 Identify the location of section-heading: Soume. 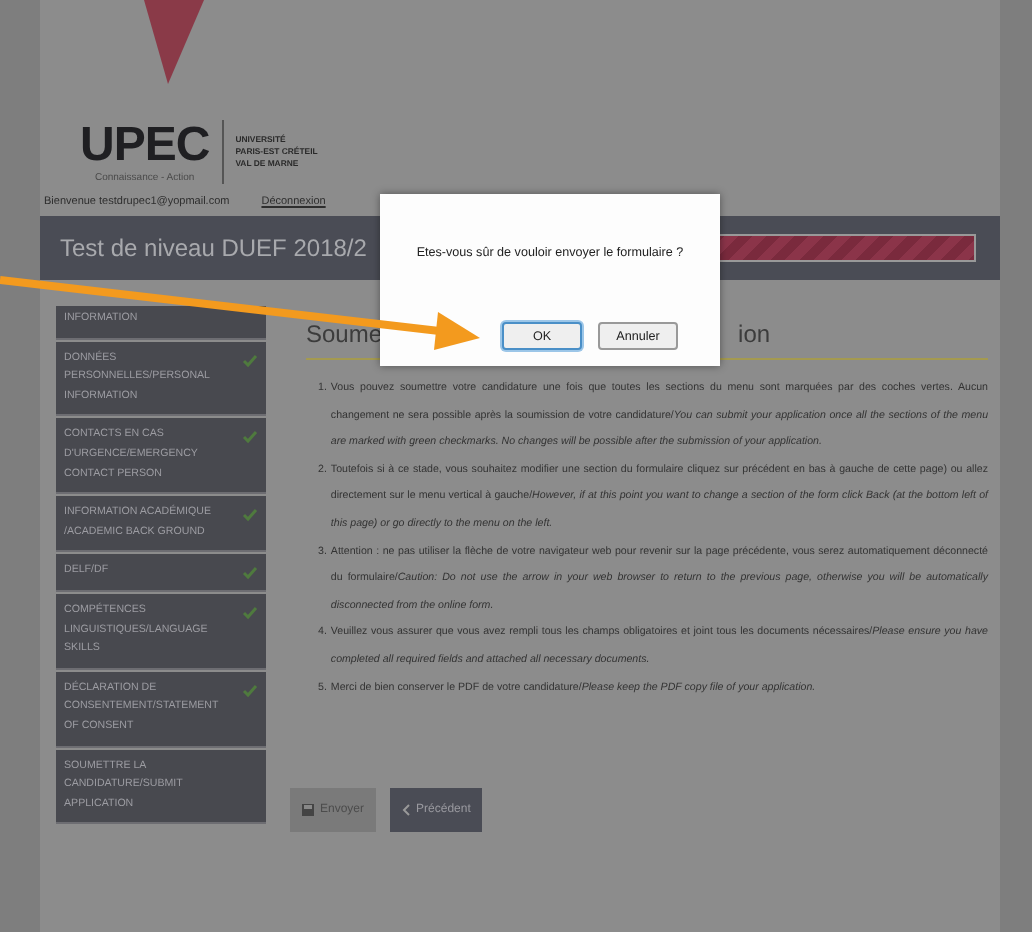
(344, 335).